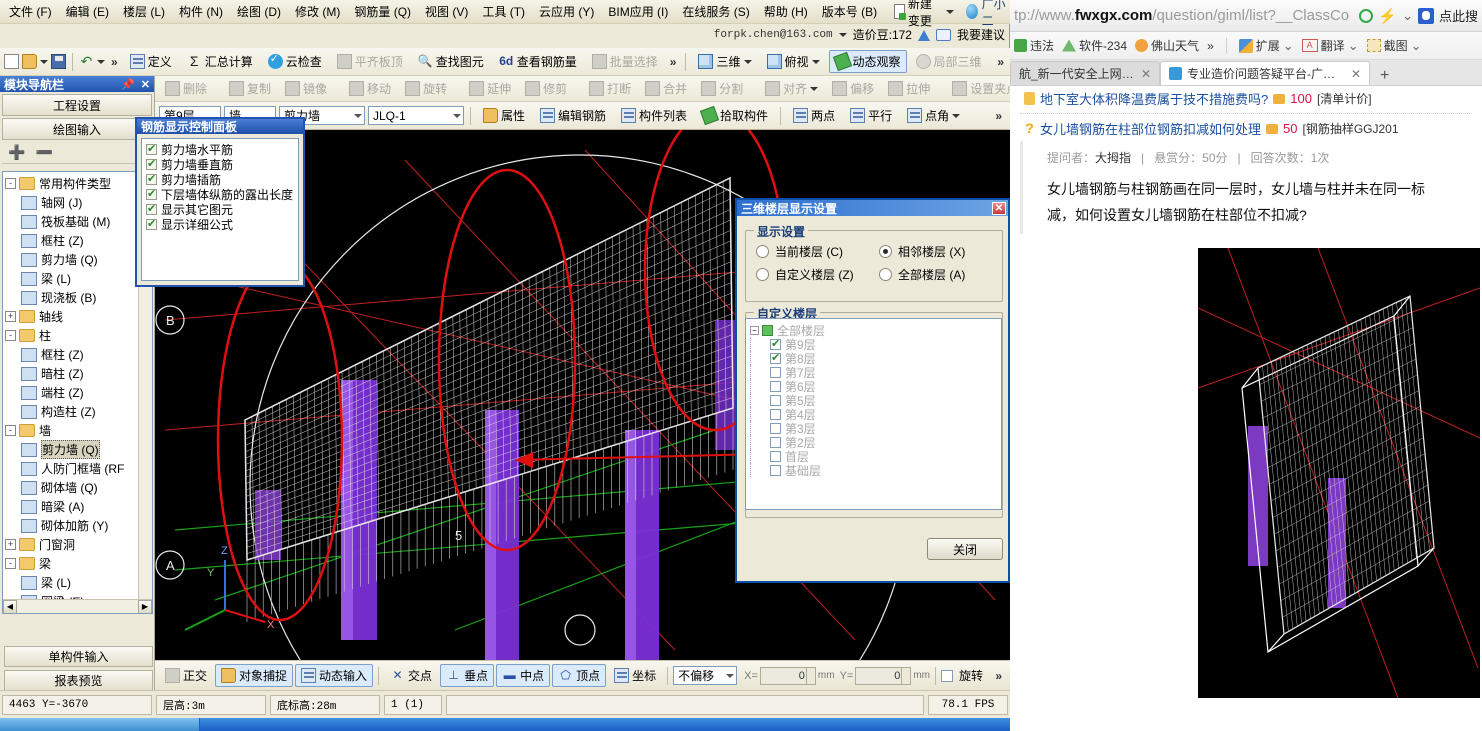  I want to click on menu-bim-app: BIM应用 (I), so click(638, 11).